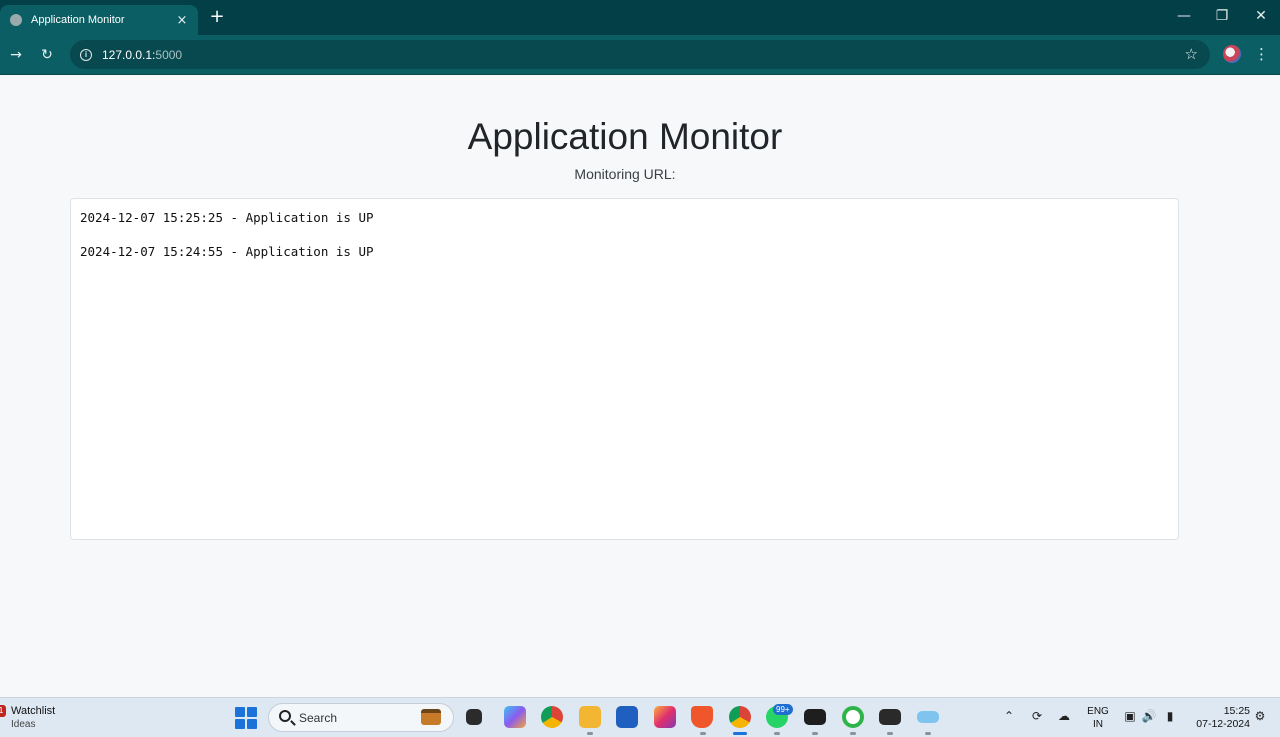 The height and width of the screenshot is (737, 1280). I want to click on restore-icon: ❐, so click(1222, 16).